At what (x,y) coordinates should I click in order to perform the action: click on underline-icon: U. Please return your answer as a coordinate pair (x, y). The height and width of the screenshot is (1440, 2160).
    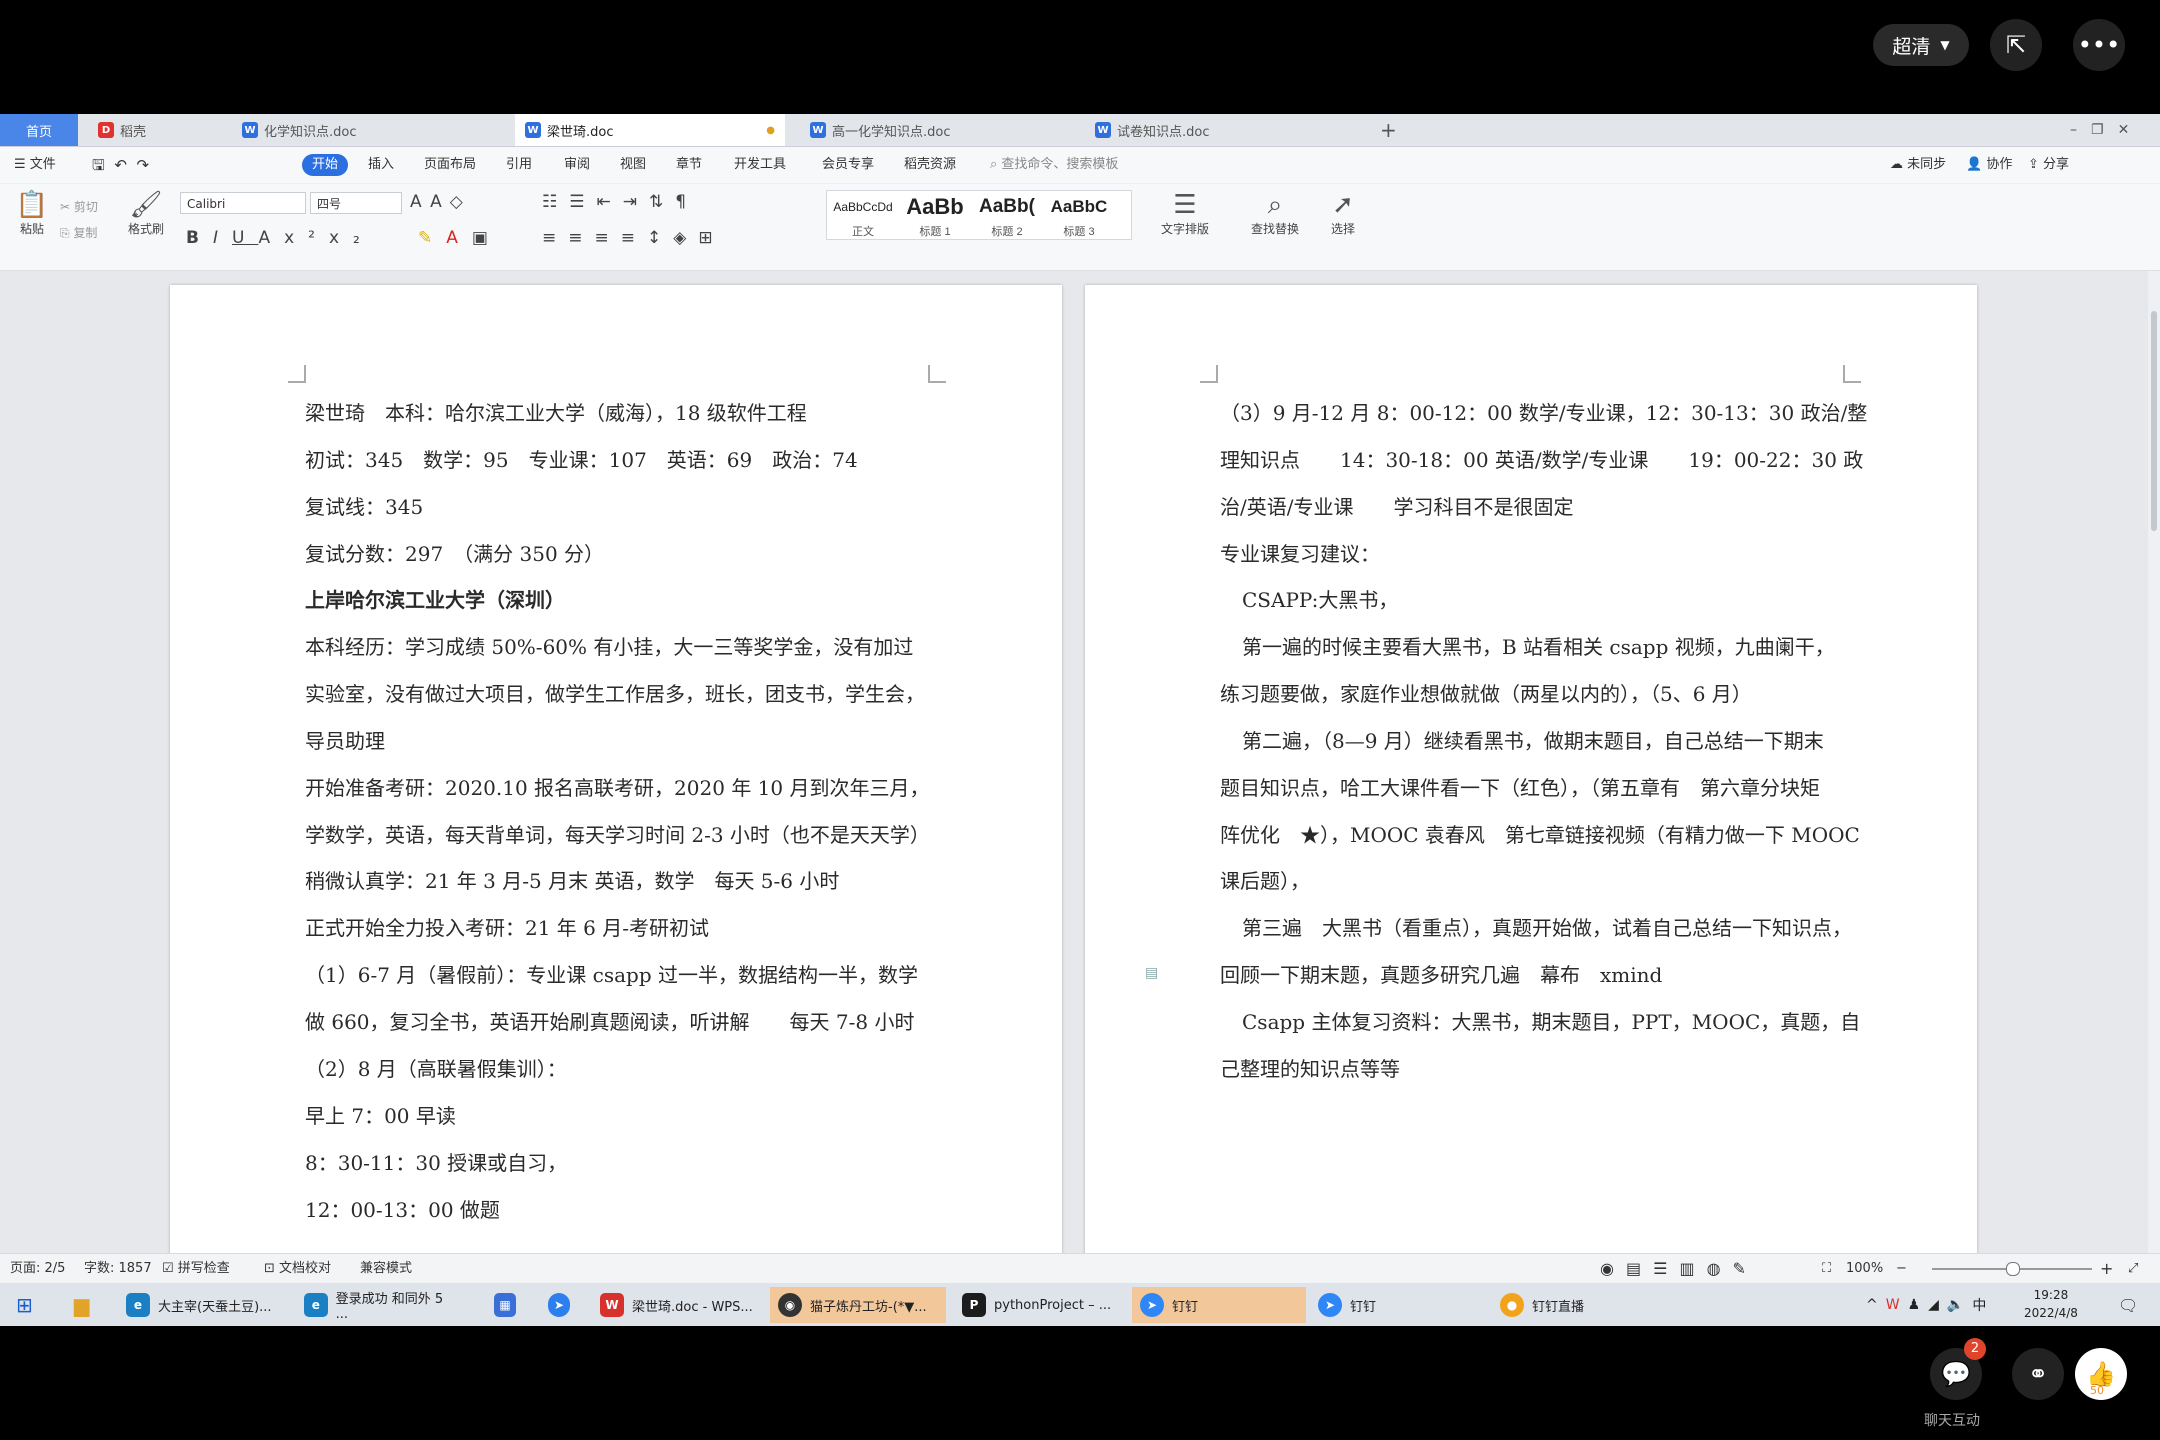
    Looking at the image, I should click on (245, 238).